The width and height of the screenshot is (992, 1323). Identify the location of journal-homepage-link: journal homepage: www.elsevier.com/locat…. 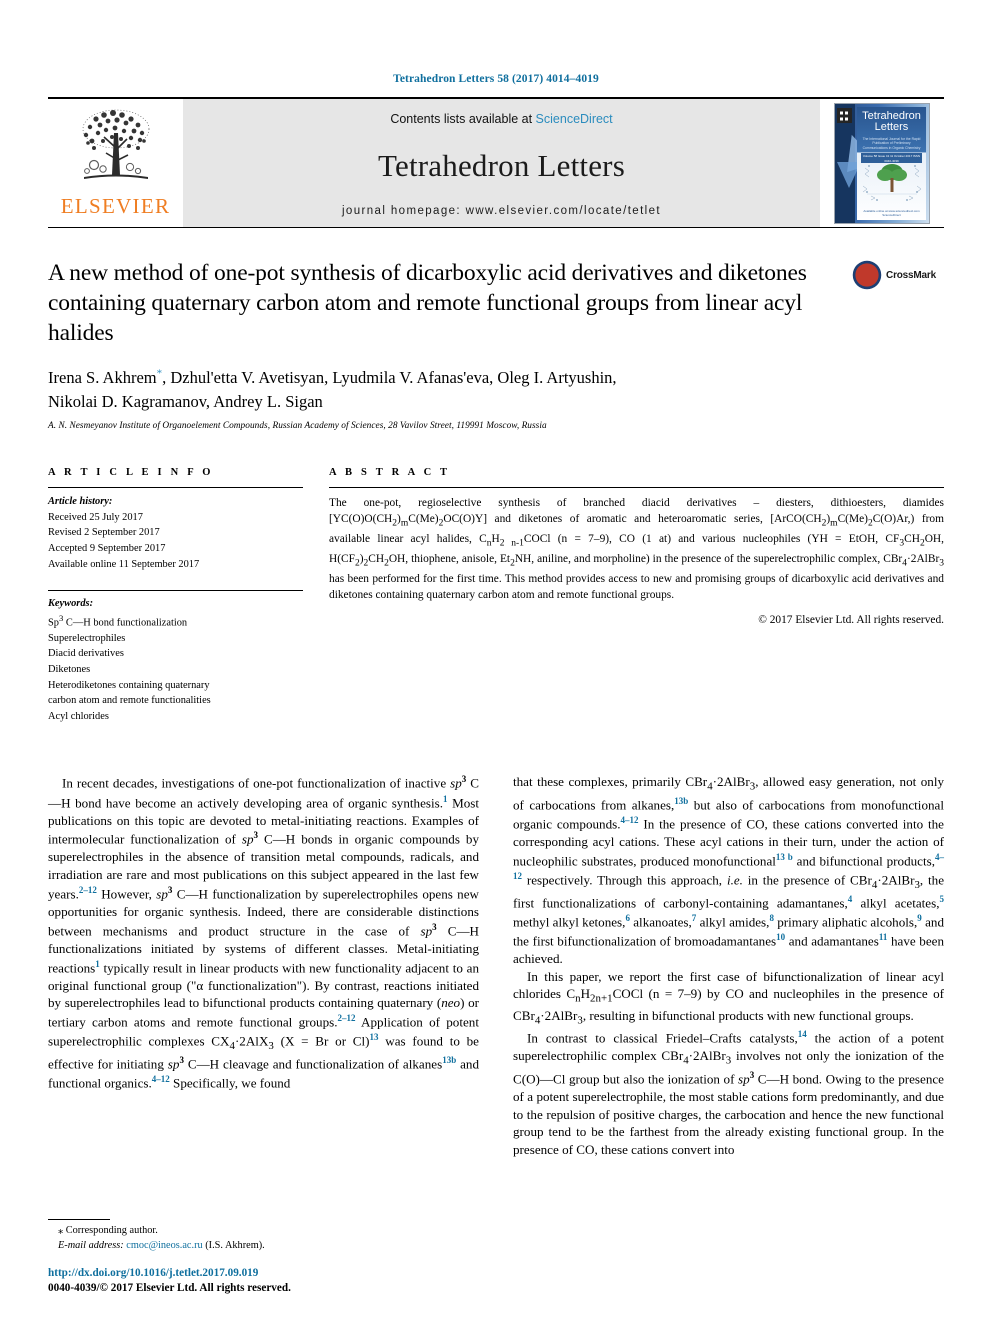
(501, 211).